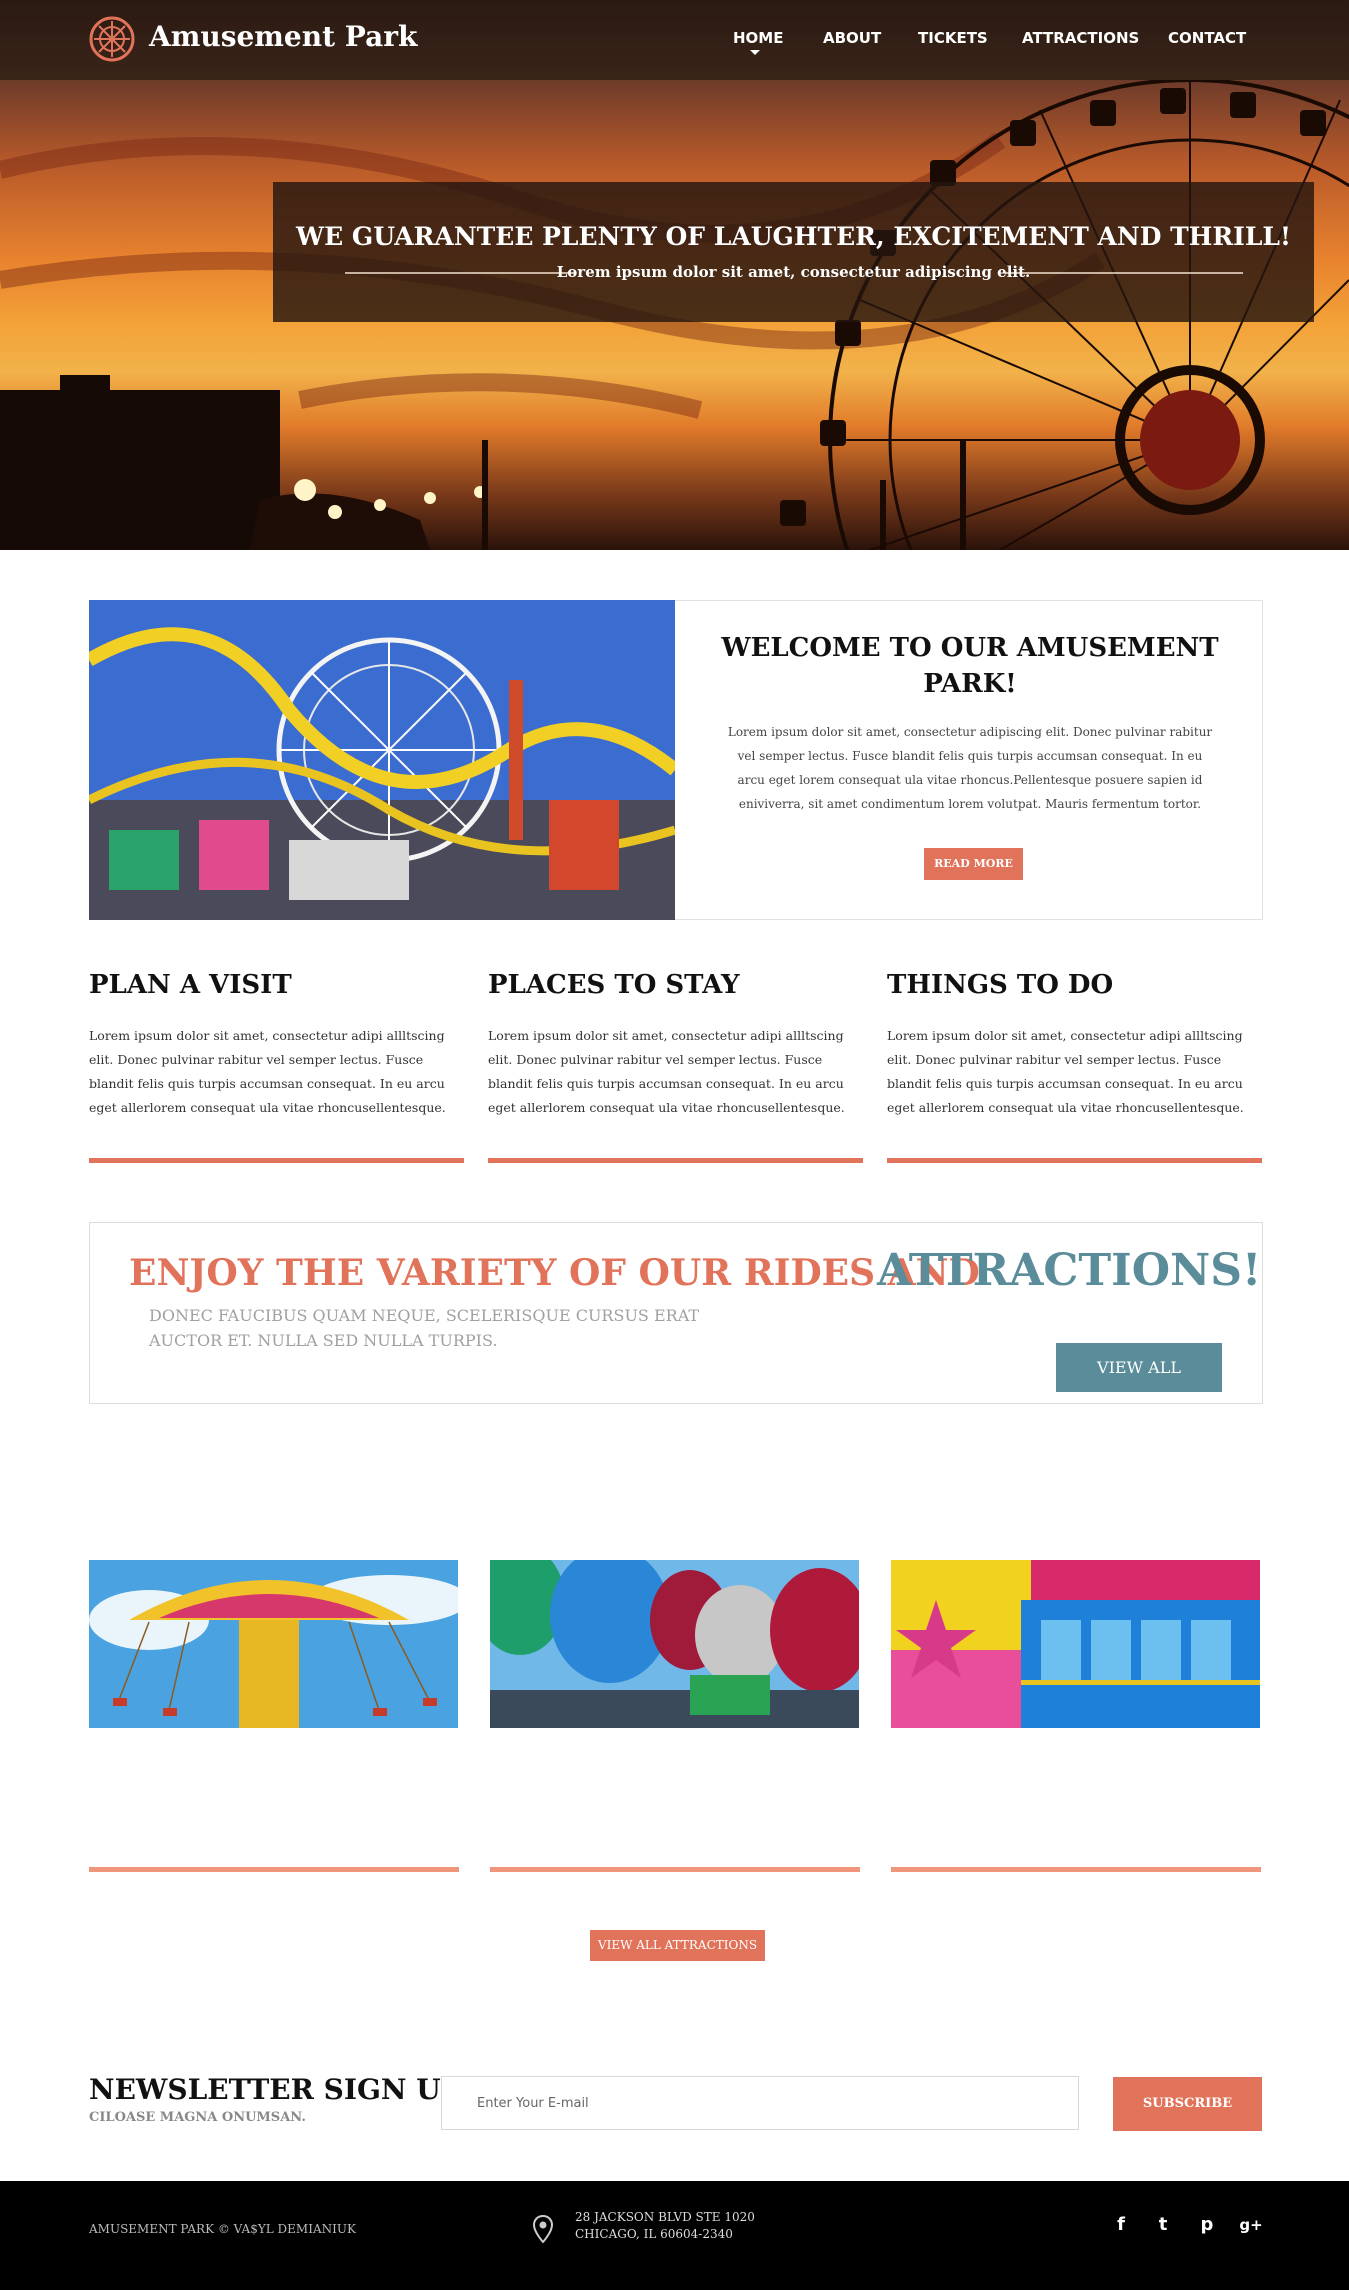 The image size is (1349, 2290). I want to click on attraction-crazy-ride-image, so click(1075, 1644).